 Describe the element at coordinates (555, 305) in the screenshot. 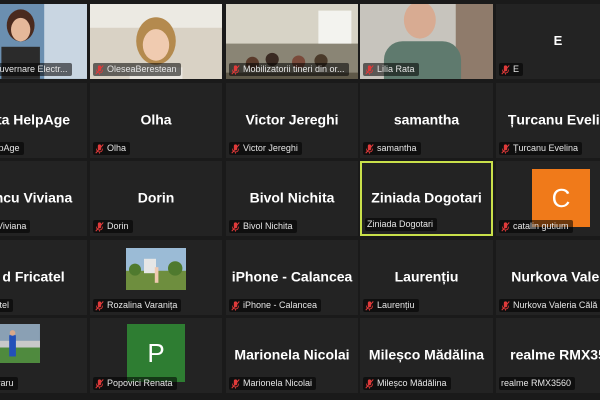

I see `participant-label-text: Nurkova Valeria Călă` at that location.